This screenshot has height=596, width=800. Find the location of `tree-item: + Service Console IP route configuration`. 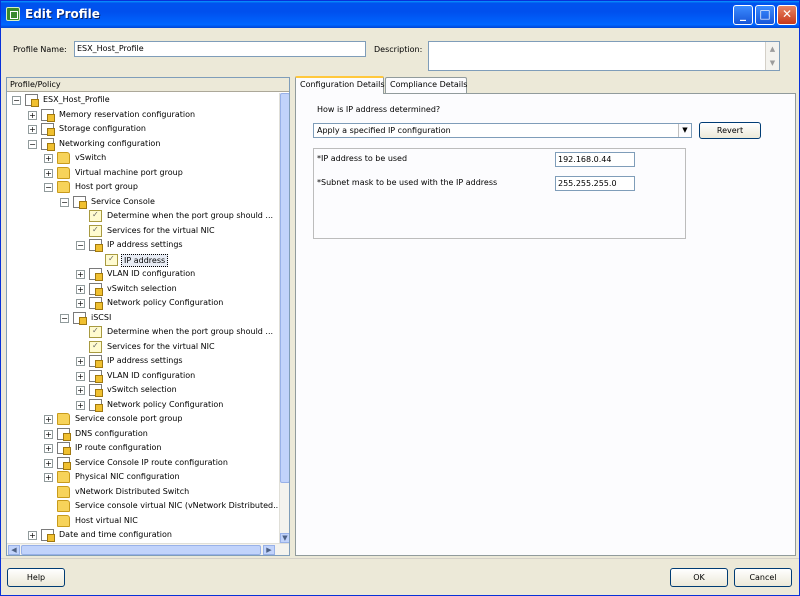

tree-item: + Service Console IP route configuration is located at coordinates (143, 463).